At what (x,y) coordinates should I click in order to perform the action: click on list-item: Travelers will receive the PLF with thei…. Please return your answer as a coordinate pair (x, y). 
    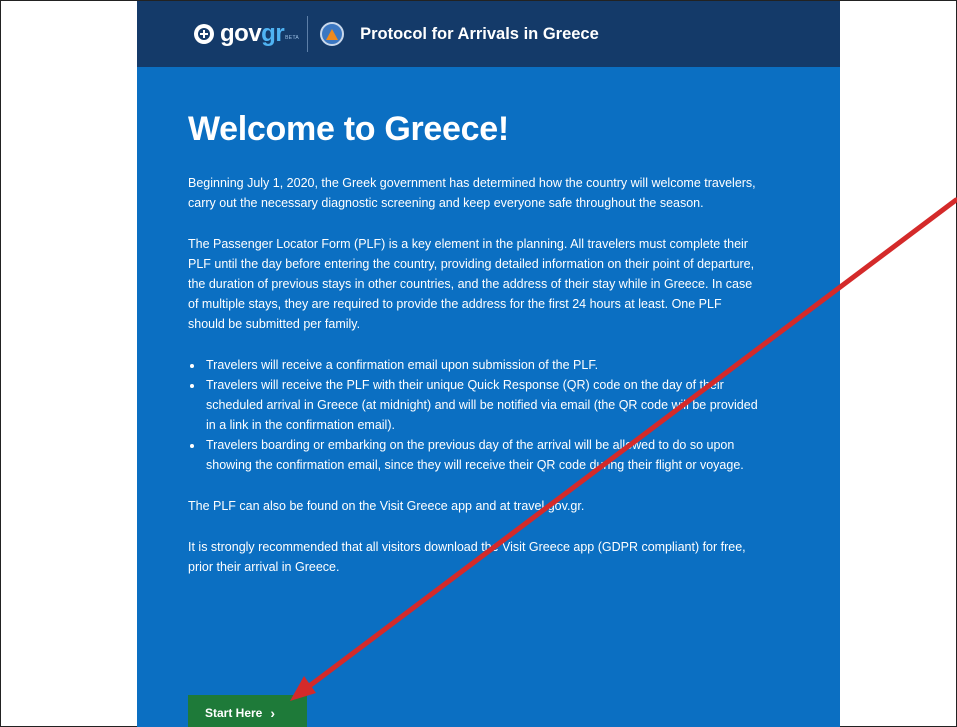
    Looking at the image, I should click on (481, 405).